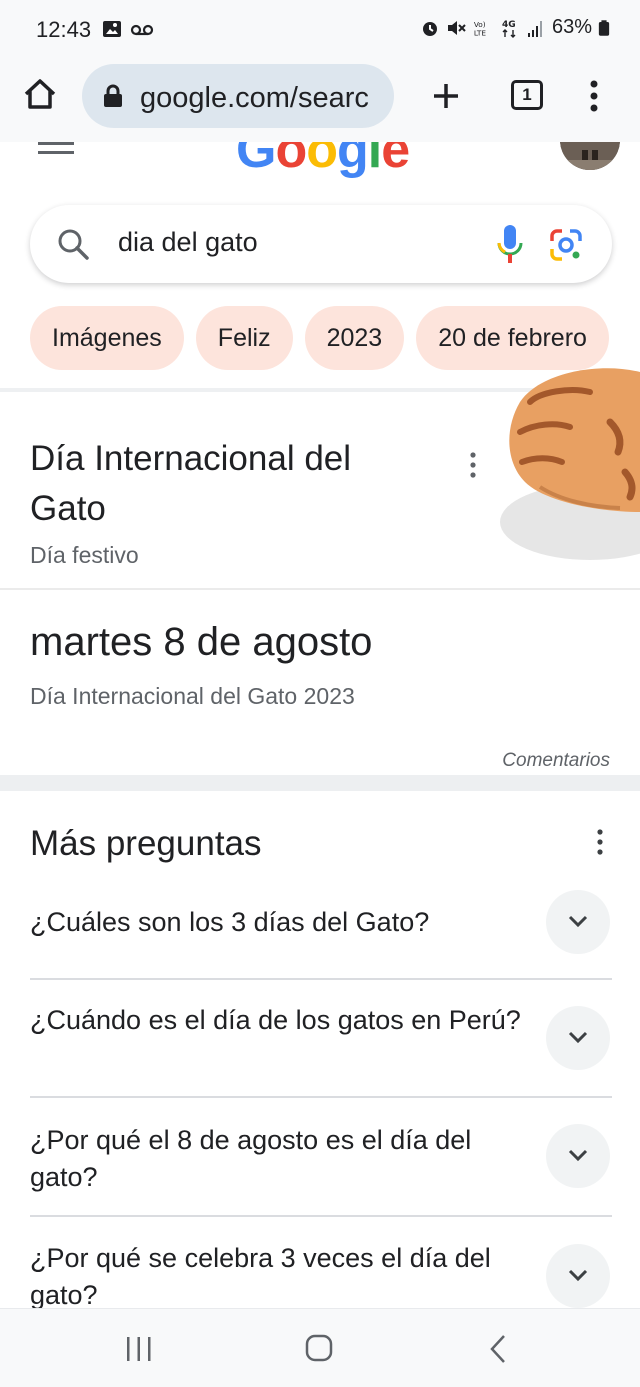 Image resolution: width=640 pixels, height=1387 pixels. What do you see at coordinates (146, 843) in the screenshot?
I see `more-questions-title: Más preguntas` at bounding box center [146, 843].